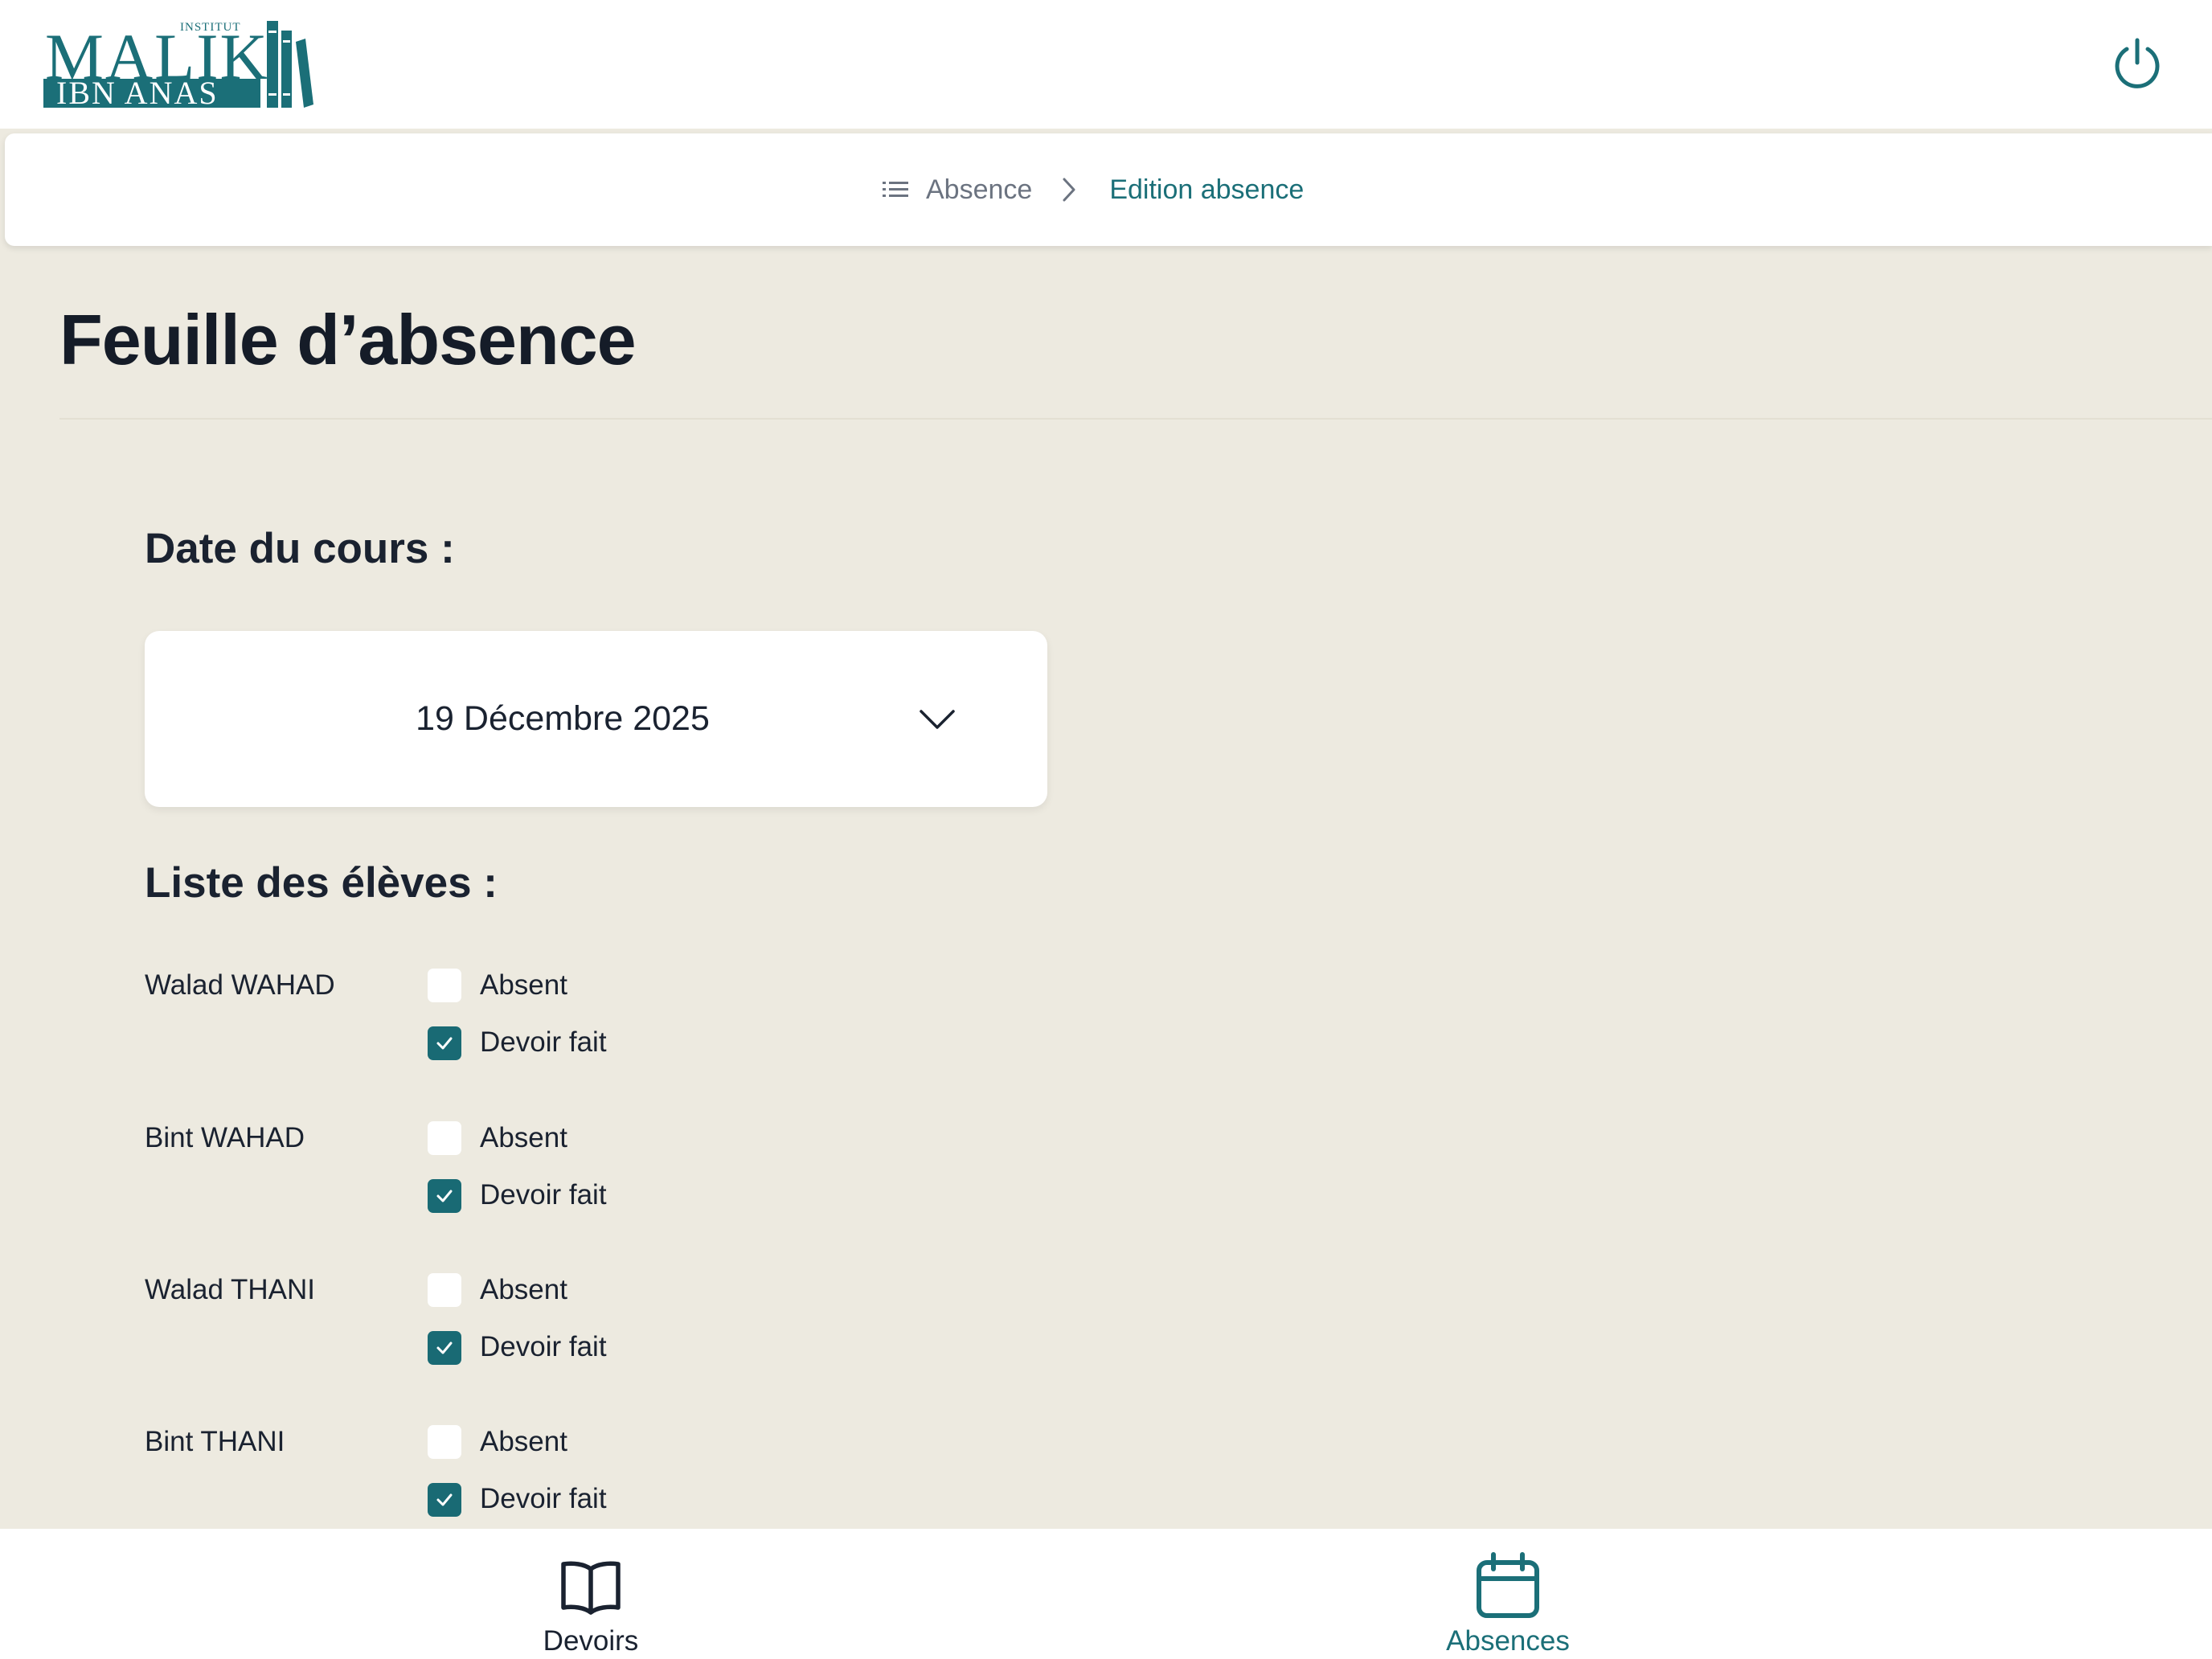  I want to click on breadcrumb-bar: Absence Edition absence, so click(1108, 189).